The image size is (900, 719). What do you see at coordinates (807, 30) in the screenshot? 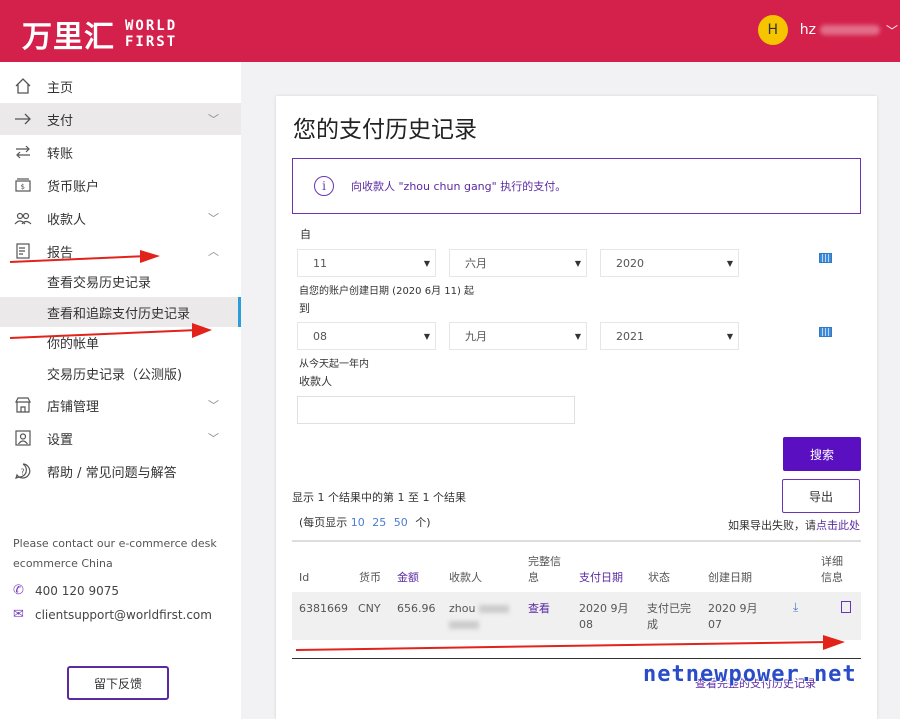
I see `user-name: hz` at bounding box center [807, 30].